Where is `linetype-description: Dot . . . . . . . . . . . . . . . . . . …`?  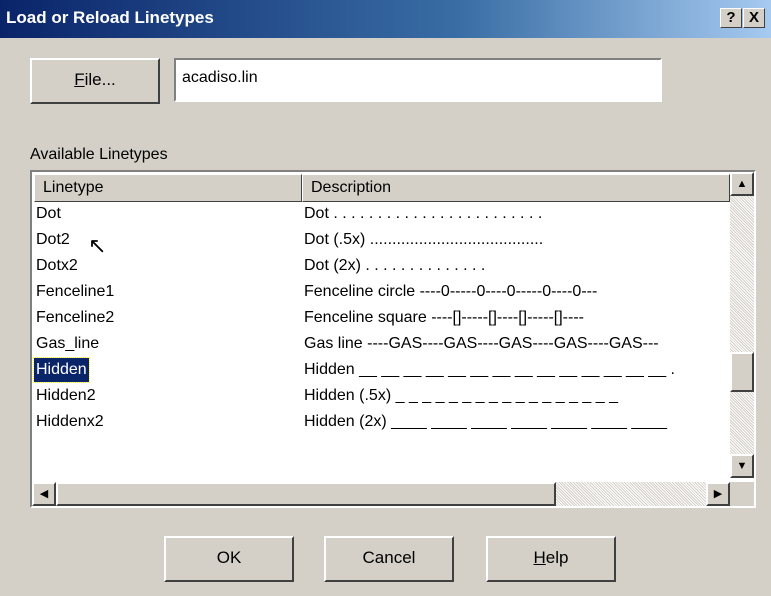 linetype-description: Dot . . . . . . . . . . . . . . . . . . … is located at coordinates (423, 213).